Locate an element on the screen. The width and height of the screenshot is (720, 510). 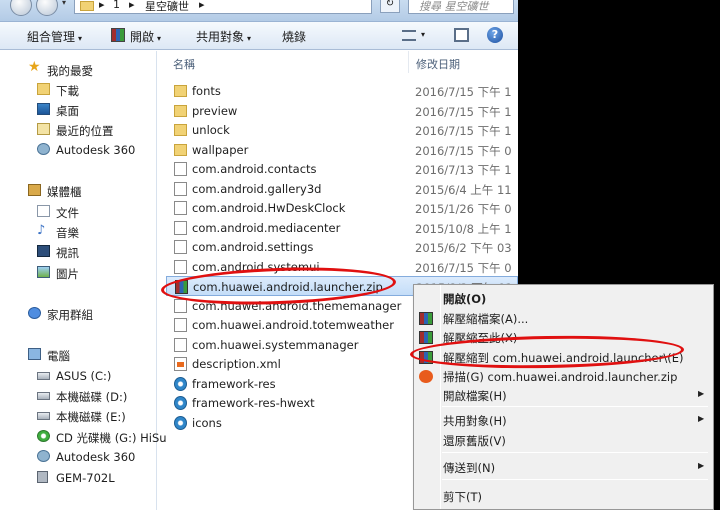
recent-pages-dropdown: ▾ is located at coordinates (64, 3).